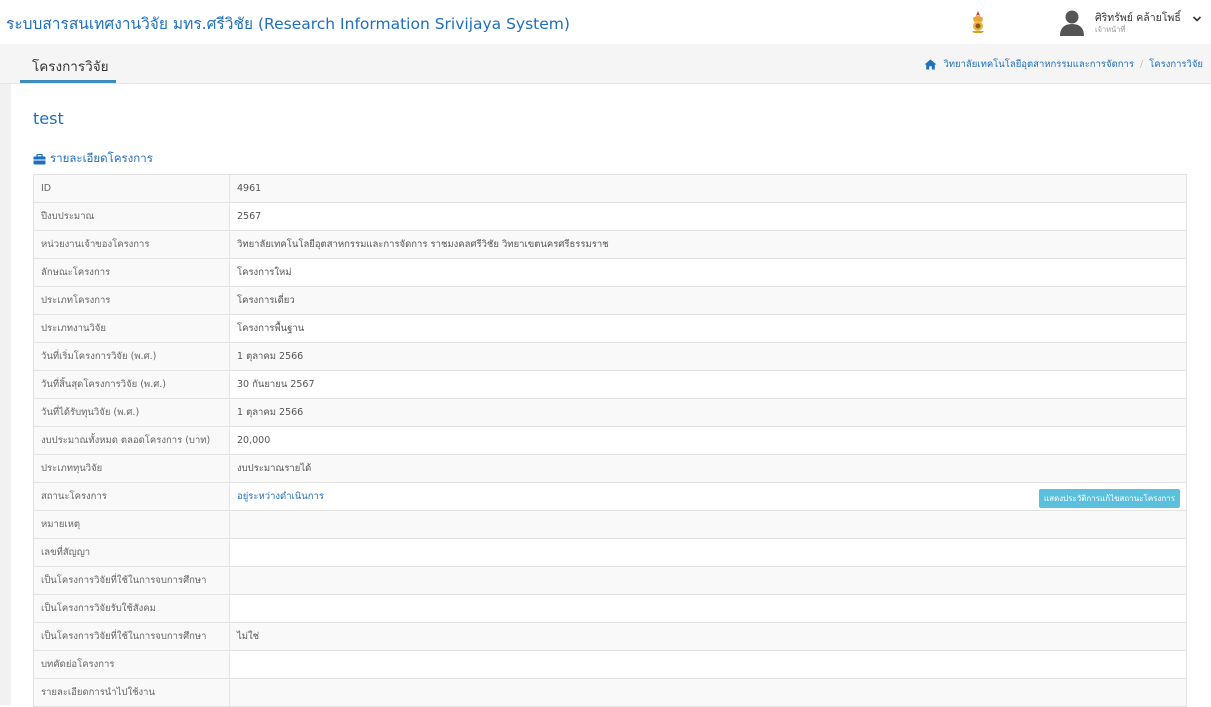  I want to click on row-value: 20,000, so click(708, 440).